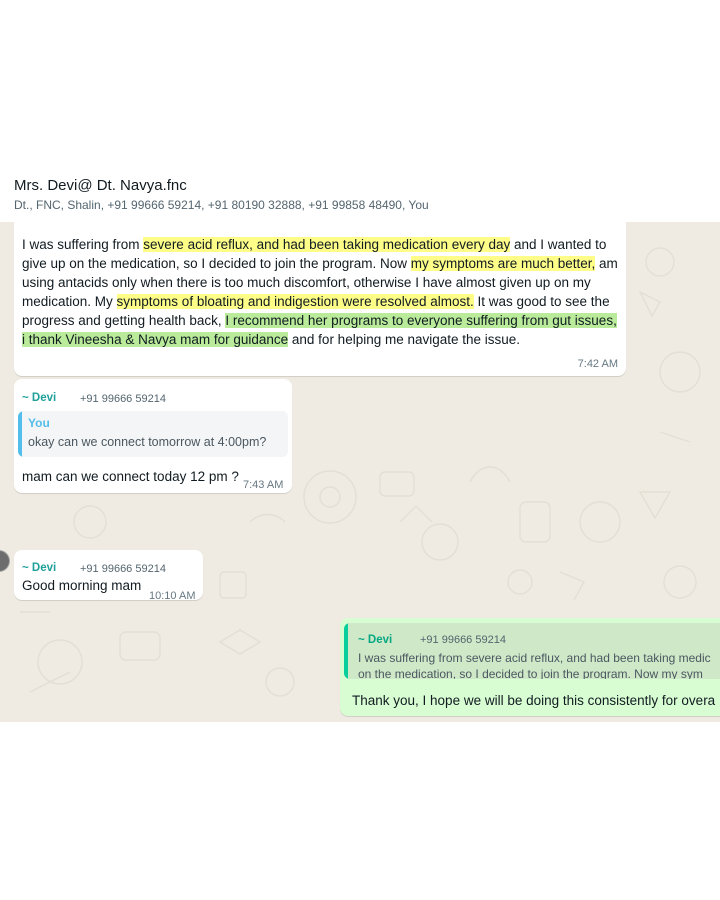 This screenshot has height=900, width=720. I want to click on quote-text: okay can we connect tomorrow at 4:00pm?, so click(147, 442).